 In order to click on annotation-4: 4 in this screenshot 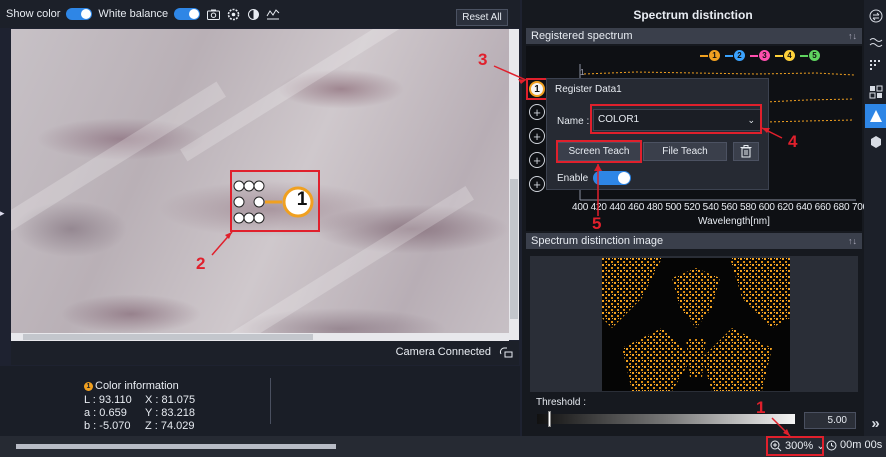, I will do `click(793, 141)`.